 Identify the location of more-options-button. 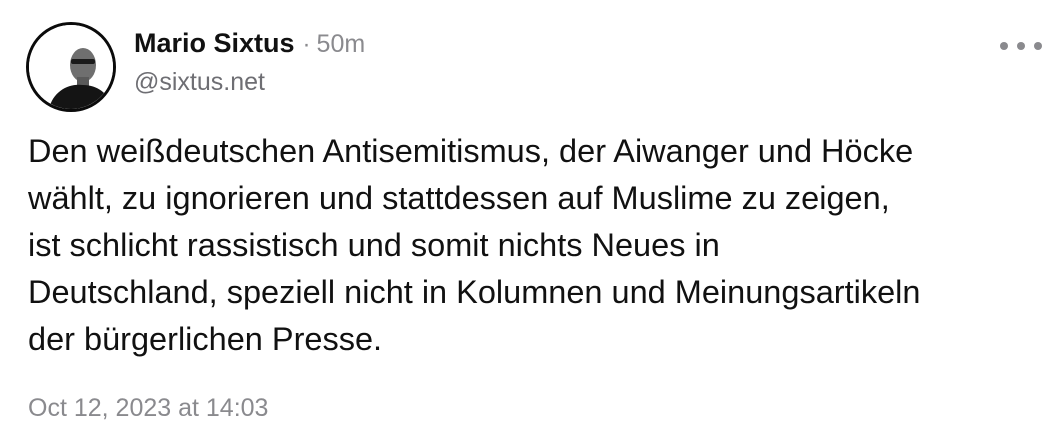
(1021, 46).